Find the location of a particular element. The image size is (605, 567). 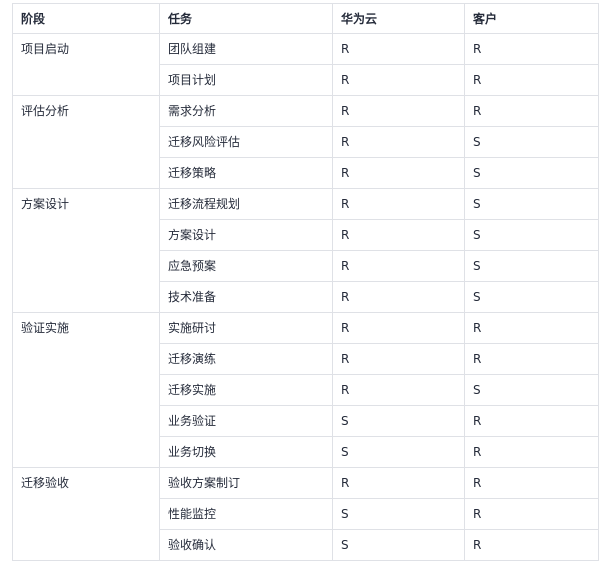

task-cell: 业务验证 is located at coordinates (246, 421).